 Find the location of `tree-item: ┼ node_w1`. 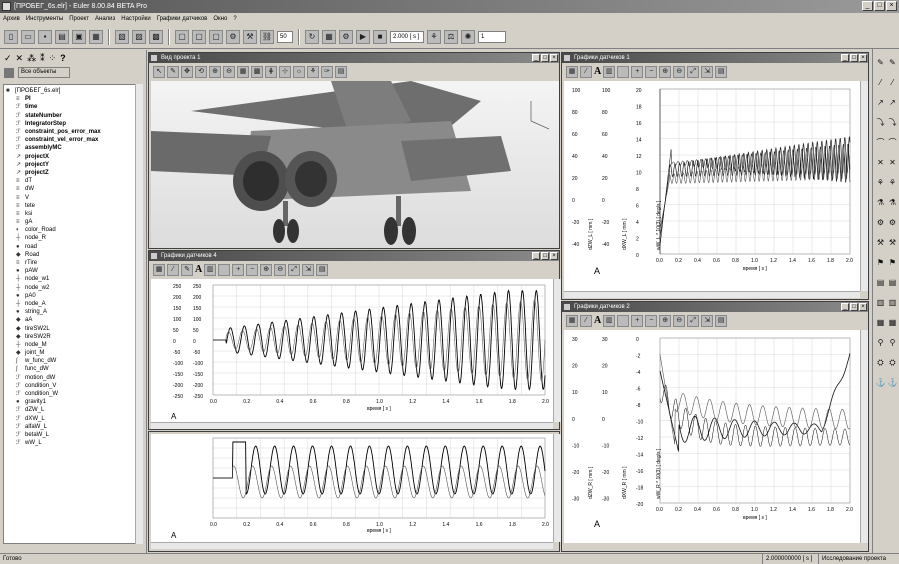

tree-item: ┼ node_w1 is located at coordinates (74, 279).